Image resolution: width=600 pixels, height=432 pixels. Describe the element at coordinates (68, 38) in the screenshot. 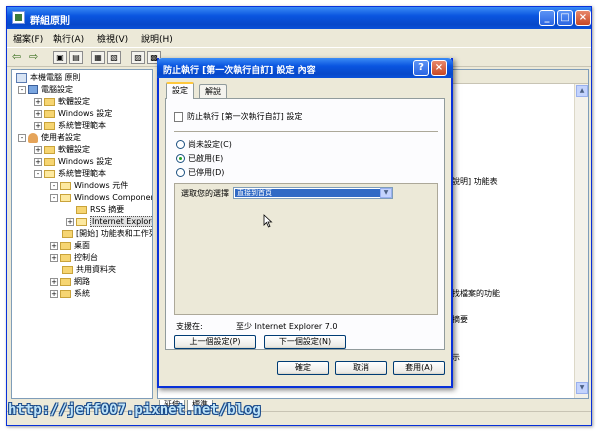

I see `menu-action: 執行(A)` at that location.